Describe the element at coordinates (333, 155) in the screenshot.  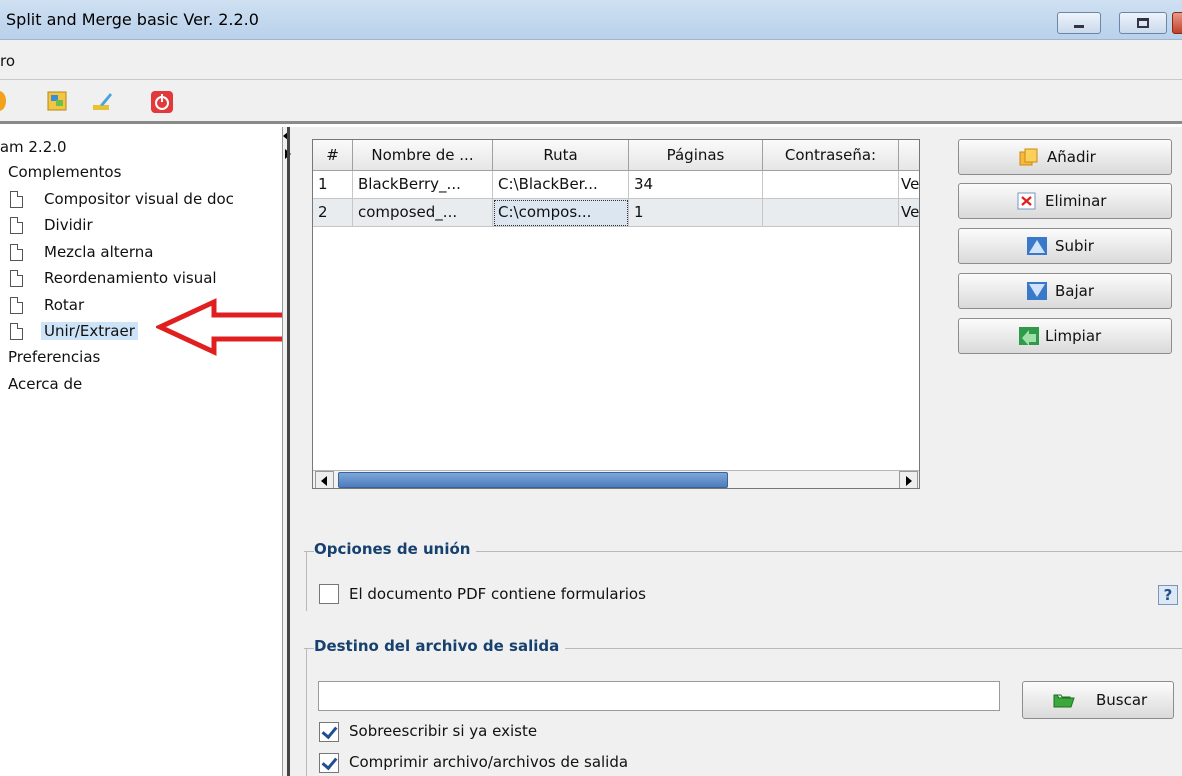
I see `column-header: #` at that location.